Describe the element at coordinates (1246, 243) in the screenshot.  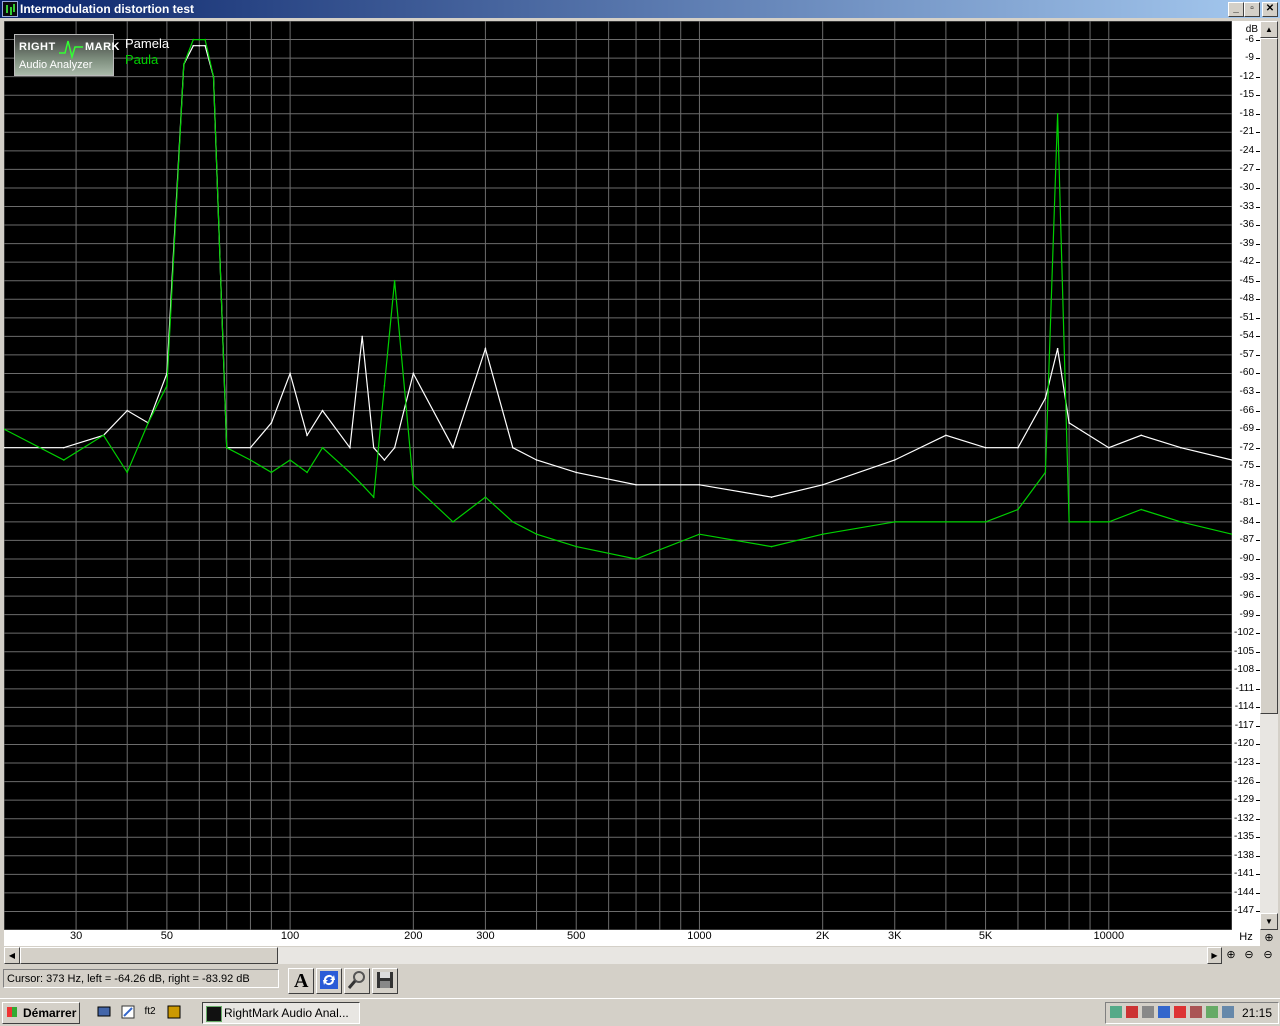
I see `y-tick-label: -39` at that location.